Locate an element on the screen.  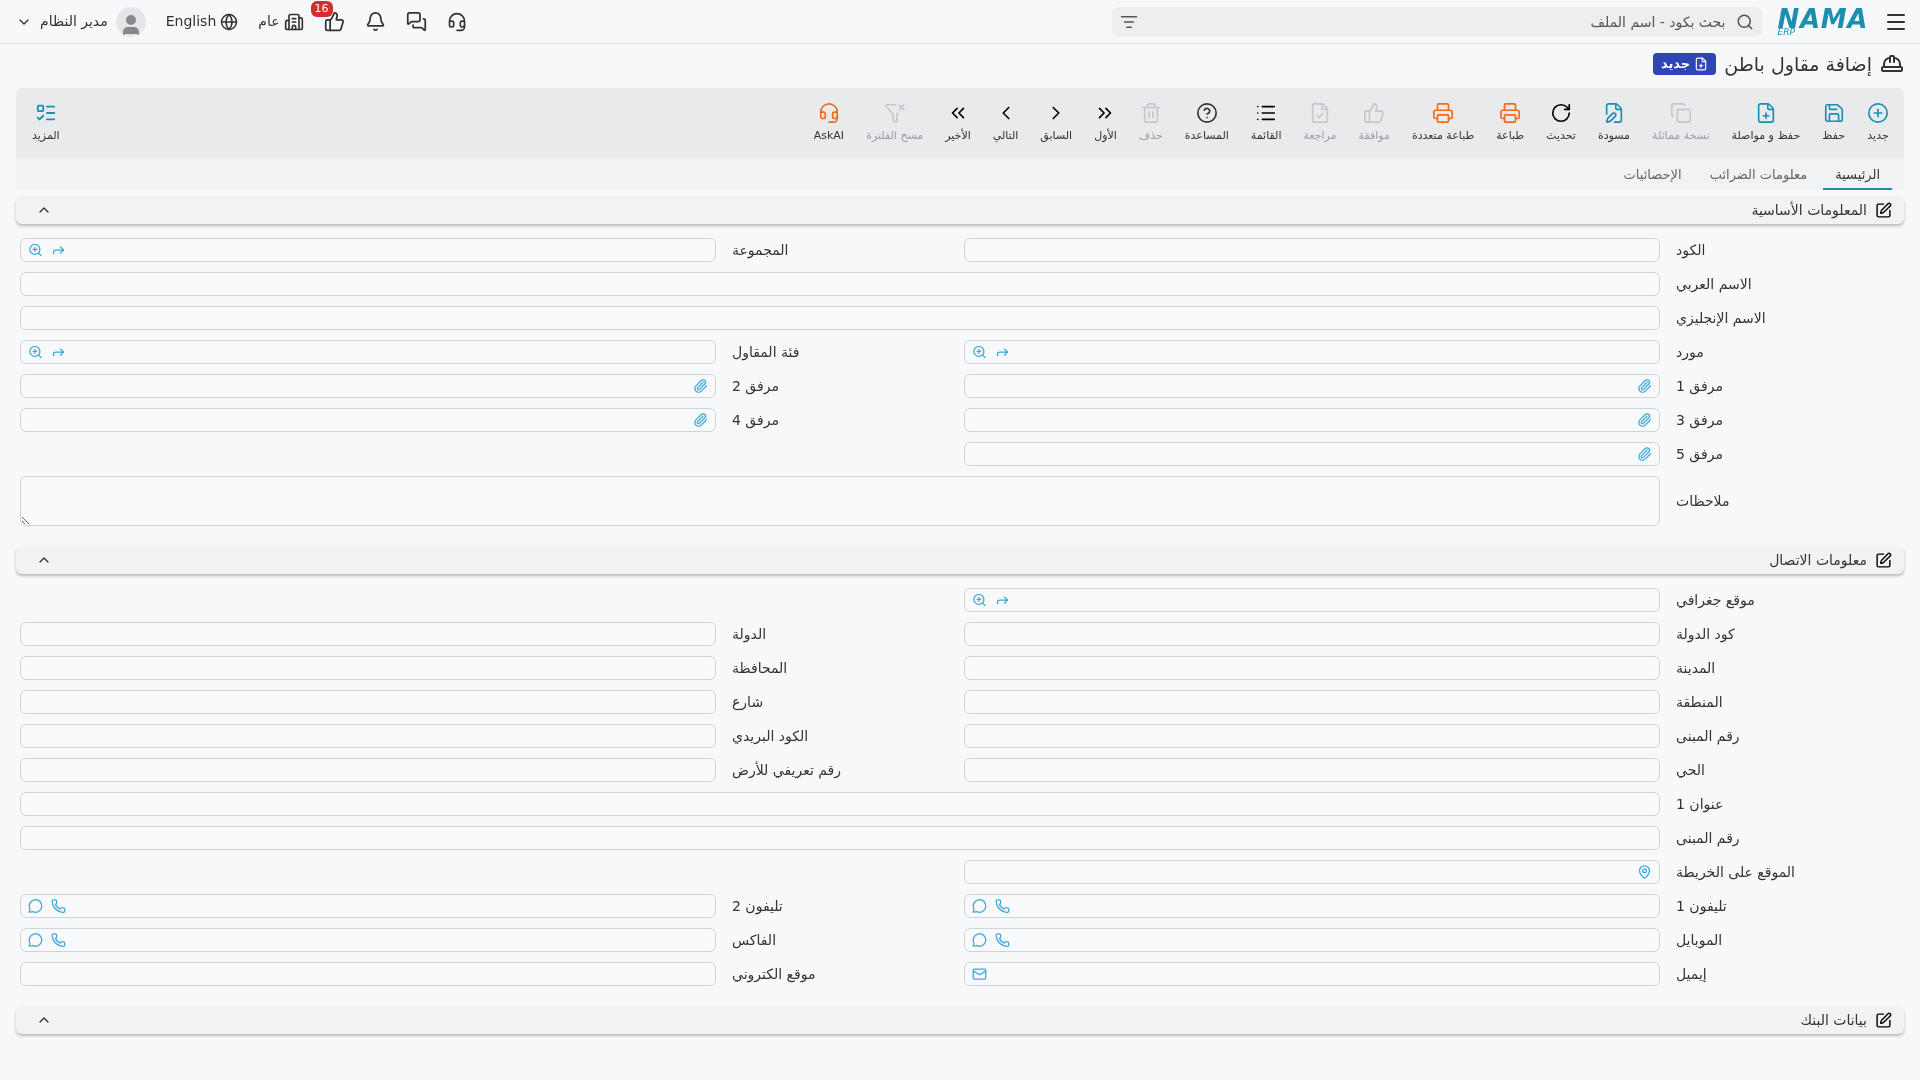
file-check-icon is located at coordinates (1320, 112).